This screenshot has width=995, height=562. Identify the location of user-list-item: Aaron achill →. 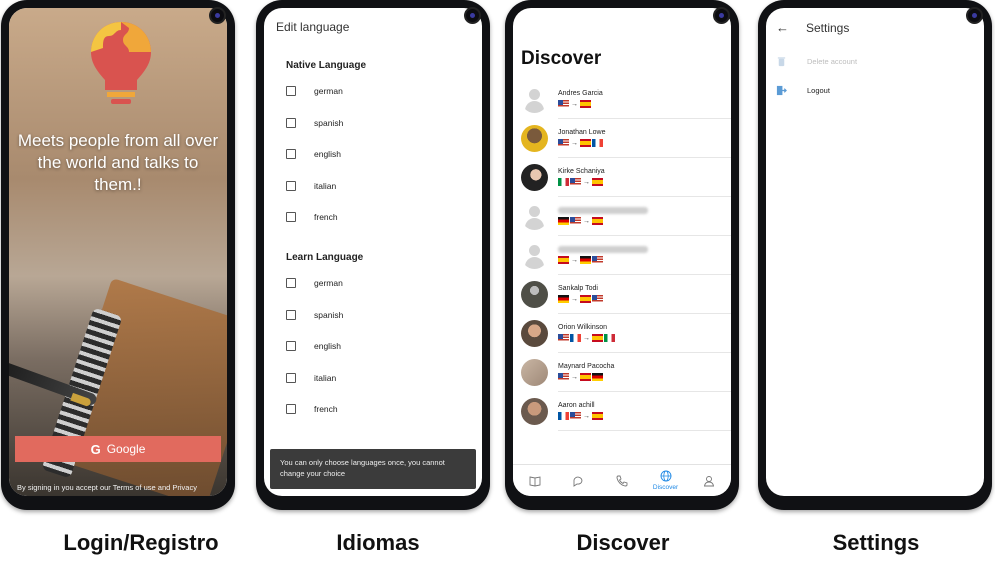
(626, 411).